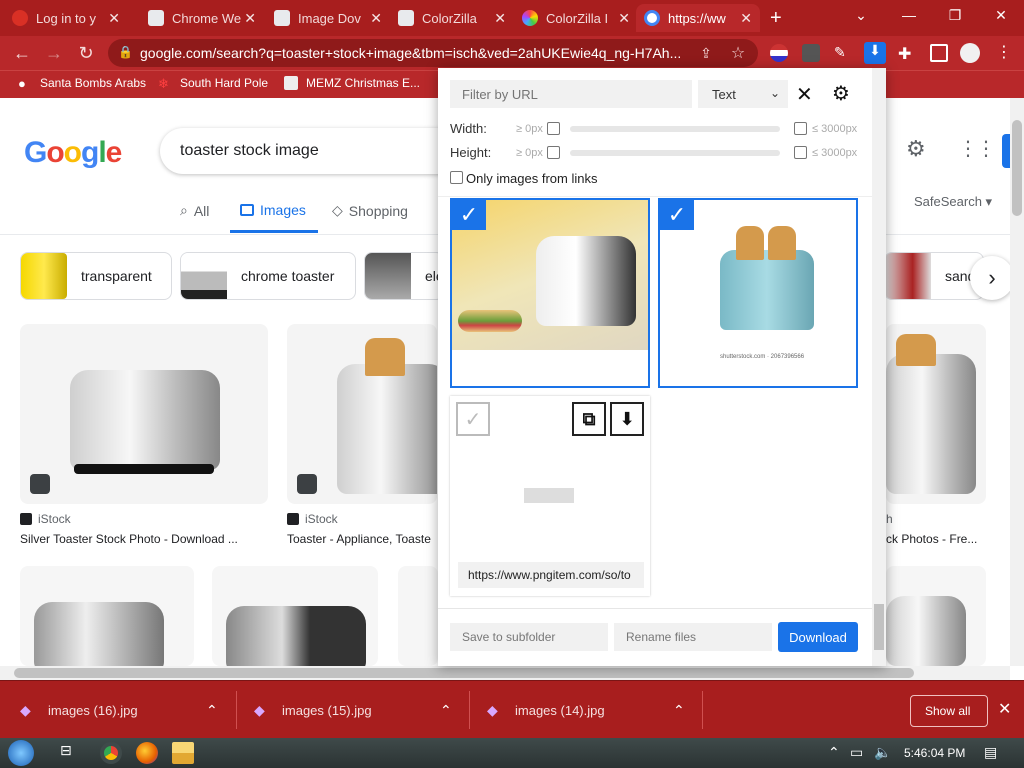  What do you see at coordinates (677, 215) in the screenshot?
I see `selected-checkmark-icon: ✓` at bounding box center [677, 215].